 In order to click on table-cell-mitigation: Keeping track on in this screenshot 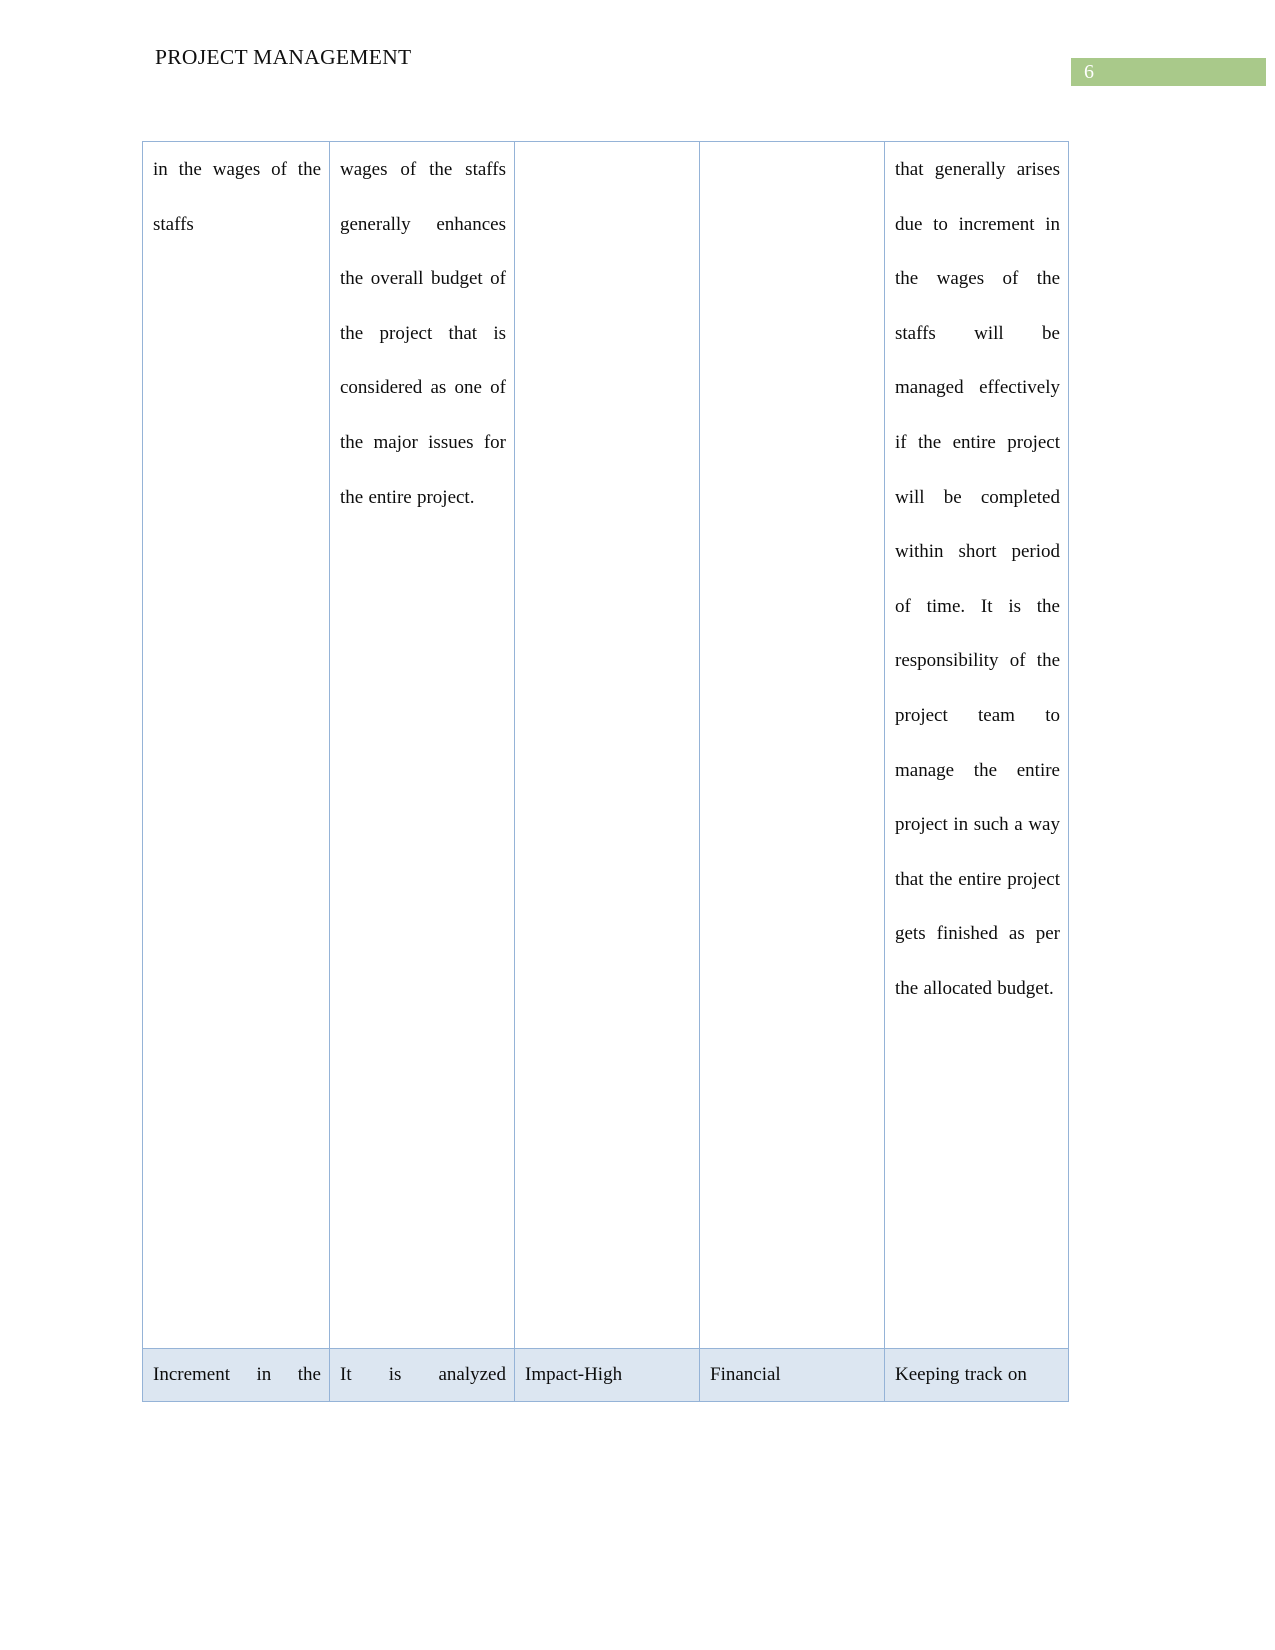, I will do `click(976, 1375)`.